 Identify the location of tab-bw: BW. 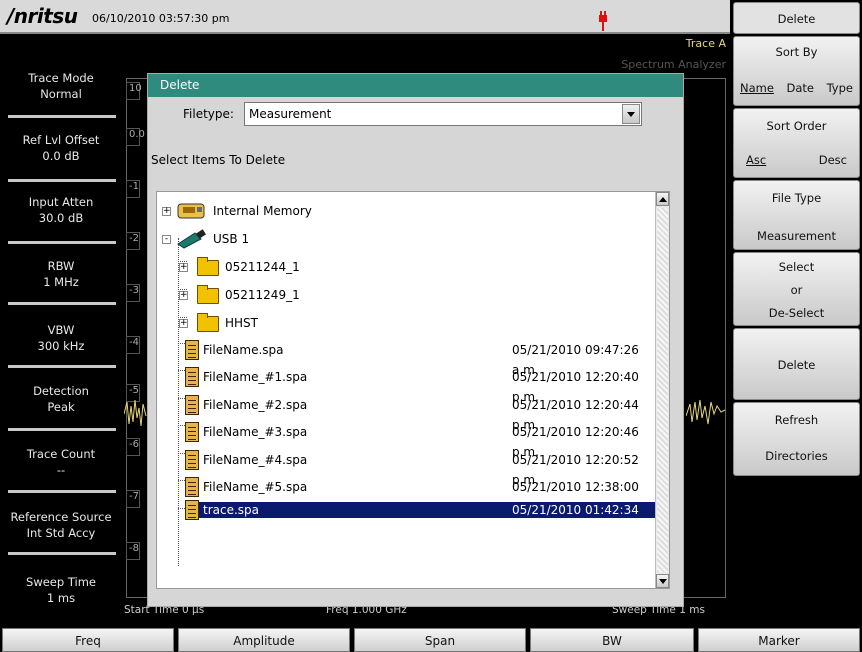
(612, 640).